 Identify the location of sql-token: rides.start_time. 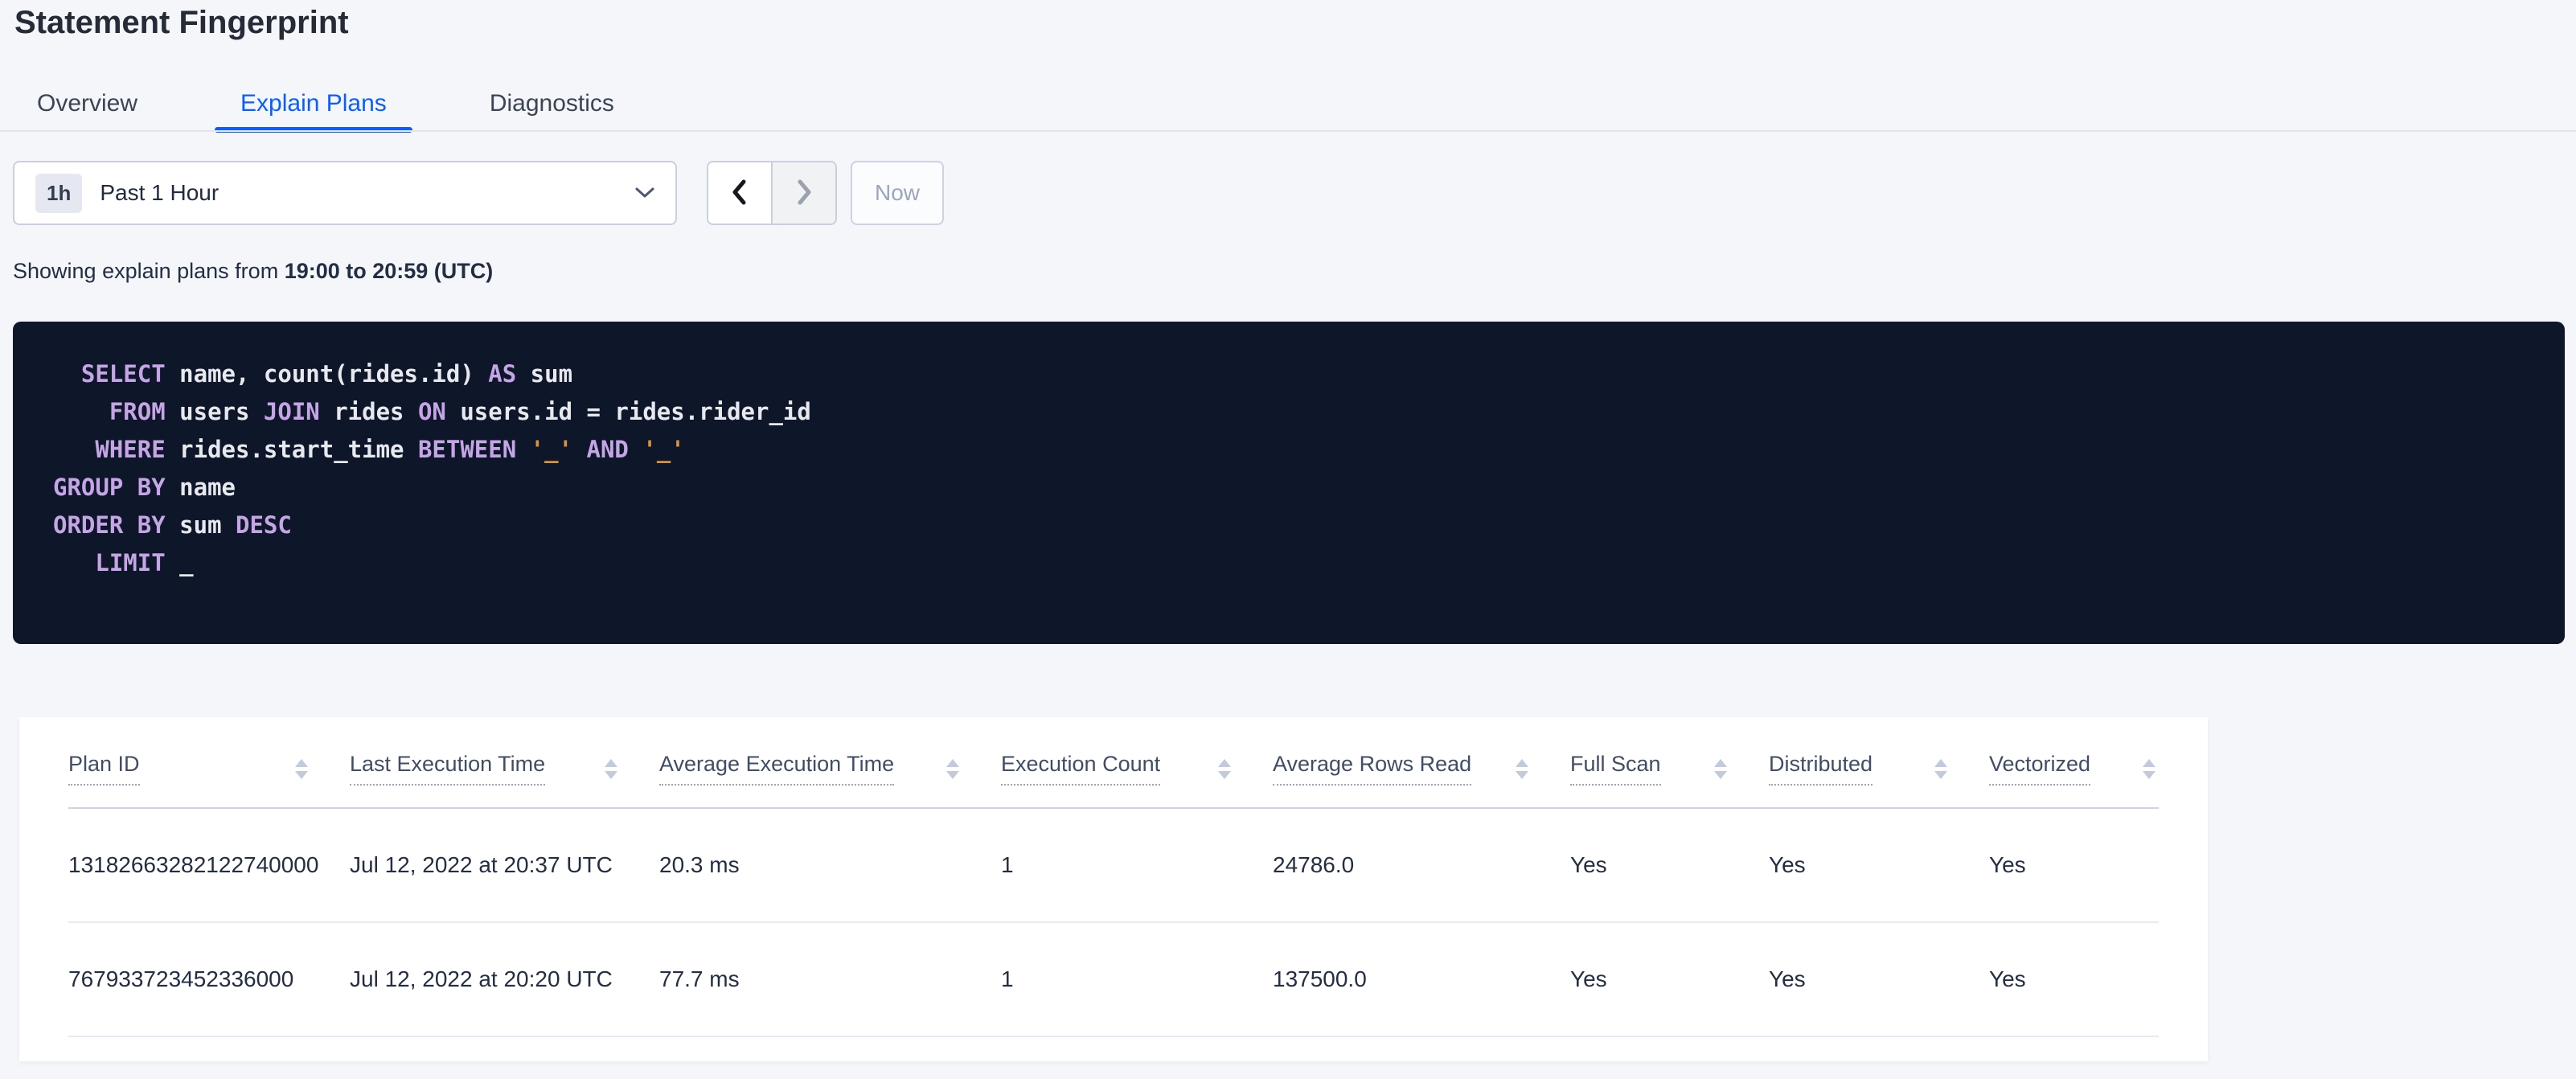
(291, 449).